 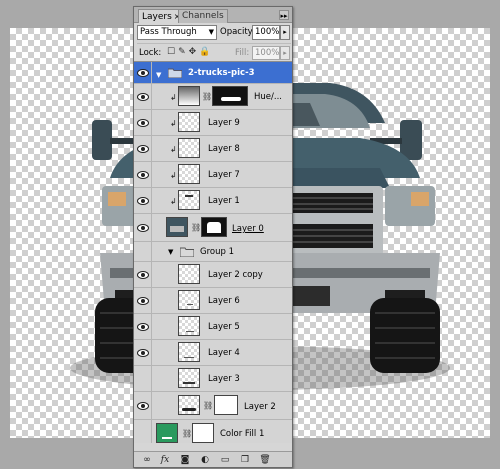 I want to click on lock-label: Lock:, so click(x=150, y=53).